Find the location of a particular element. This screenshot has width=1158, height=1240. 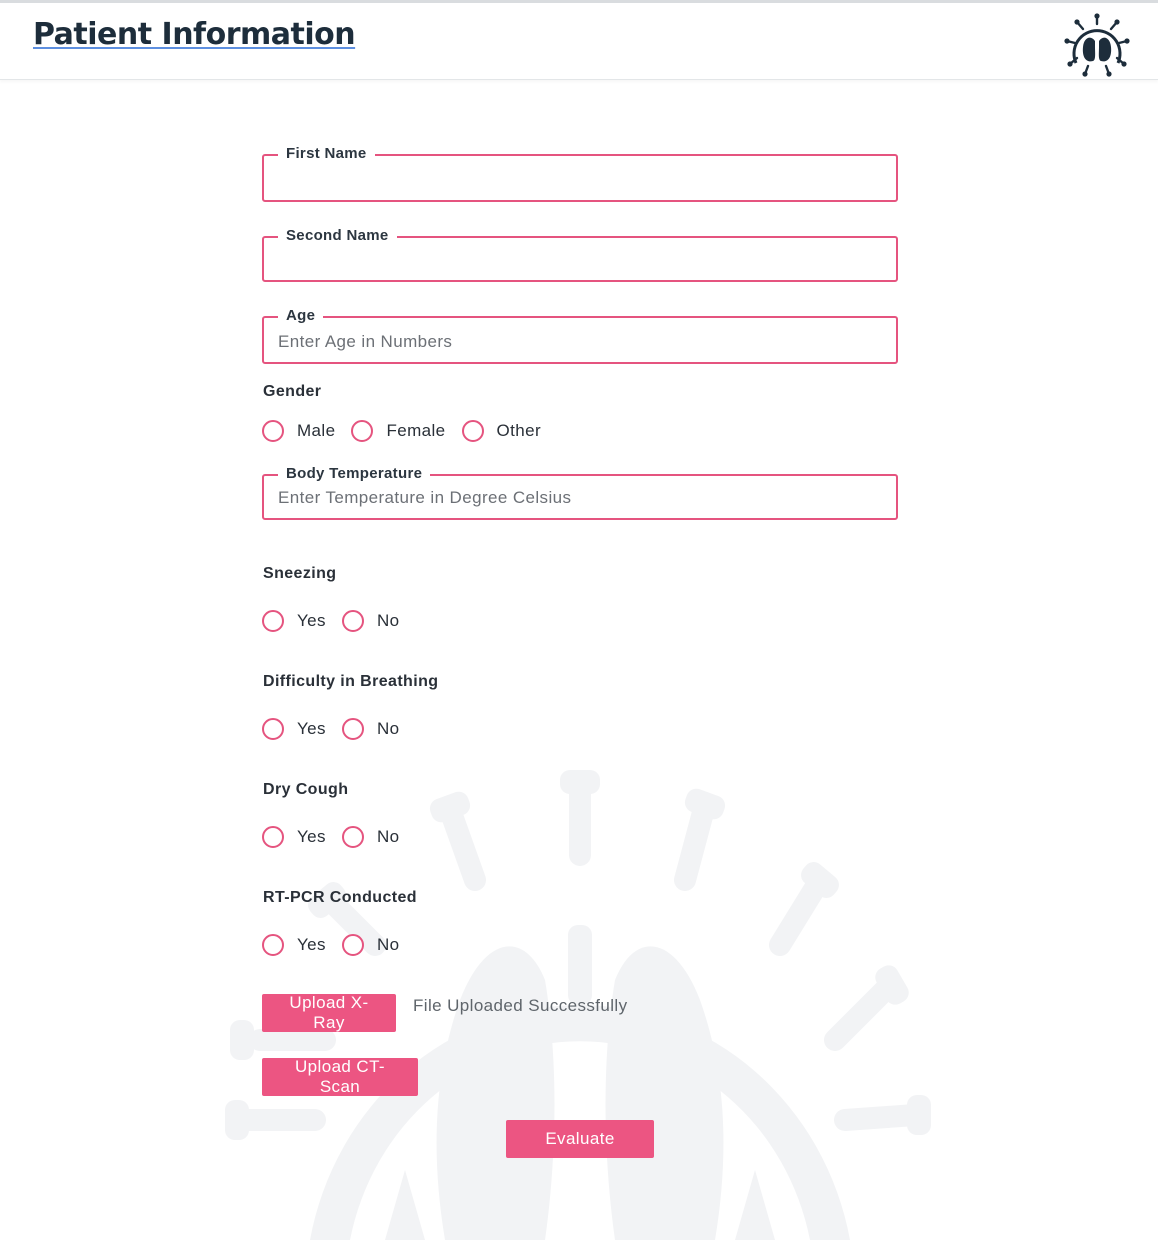

gender-male-radio: Male is located at coordinates (298, 431).